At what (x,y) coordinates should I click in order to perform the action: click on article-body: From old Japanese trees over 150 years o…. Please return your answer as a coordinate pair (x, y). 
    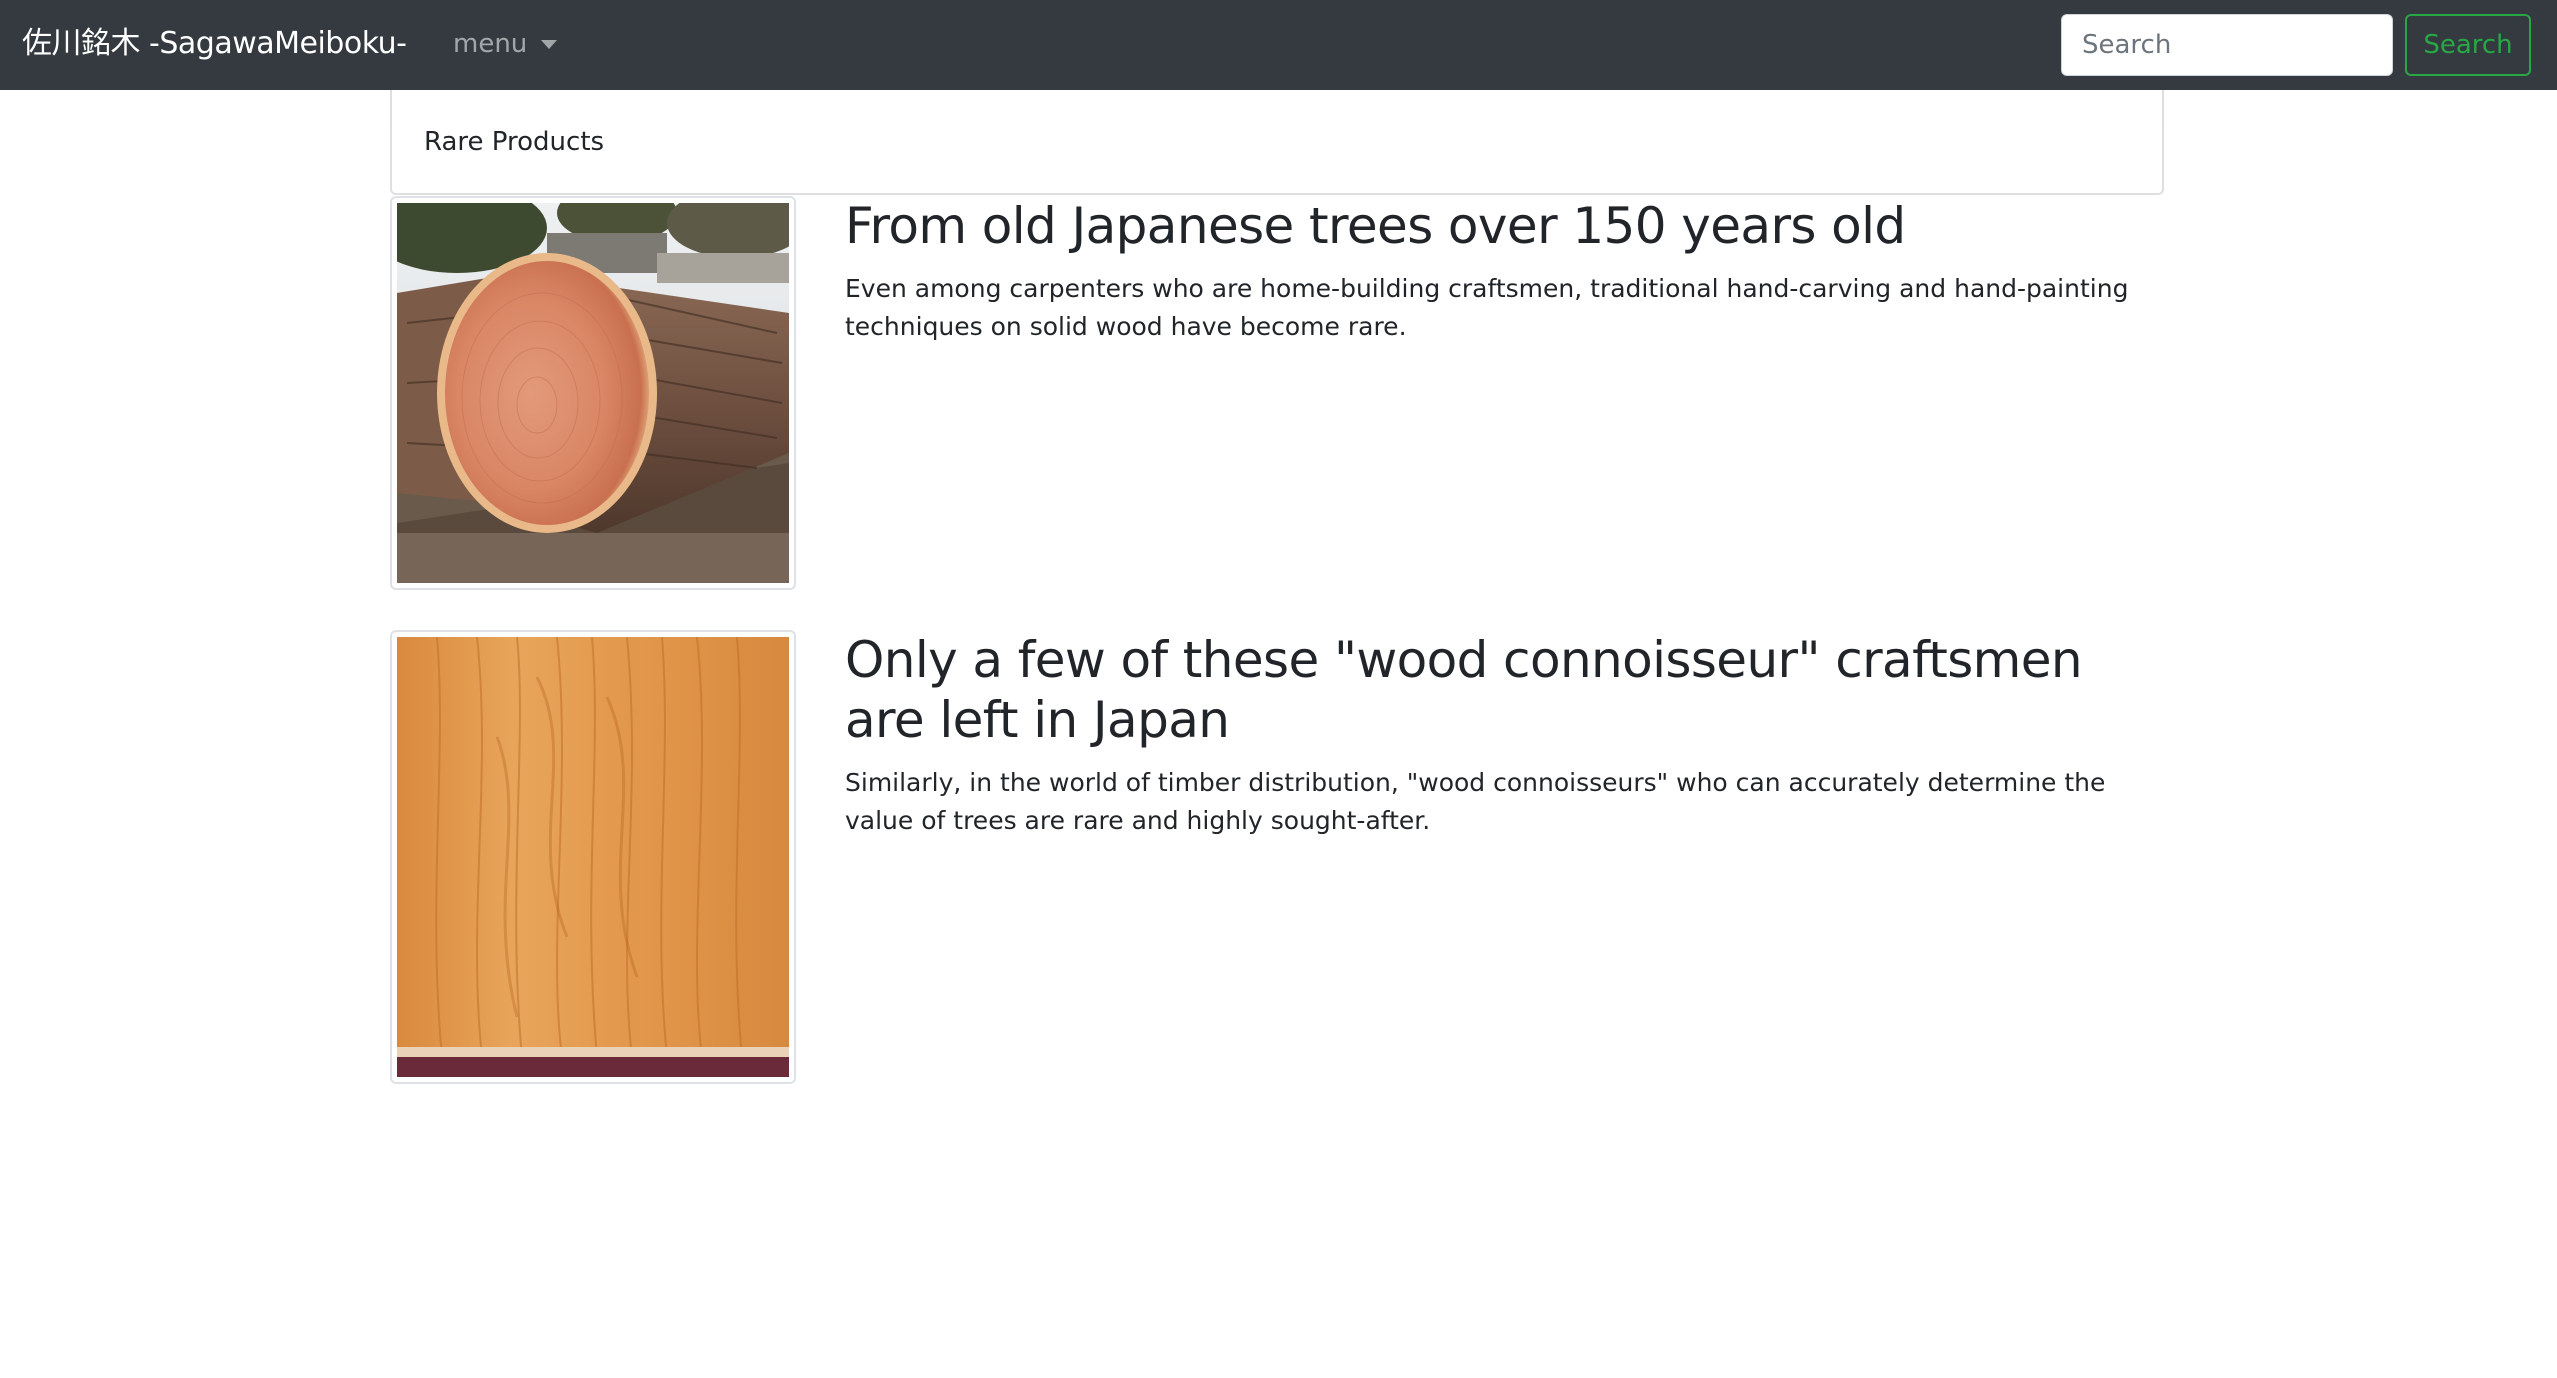
    Looking at the image, I should click on (1507, 271).